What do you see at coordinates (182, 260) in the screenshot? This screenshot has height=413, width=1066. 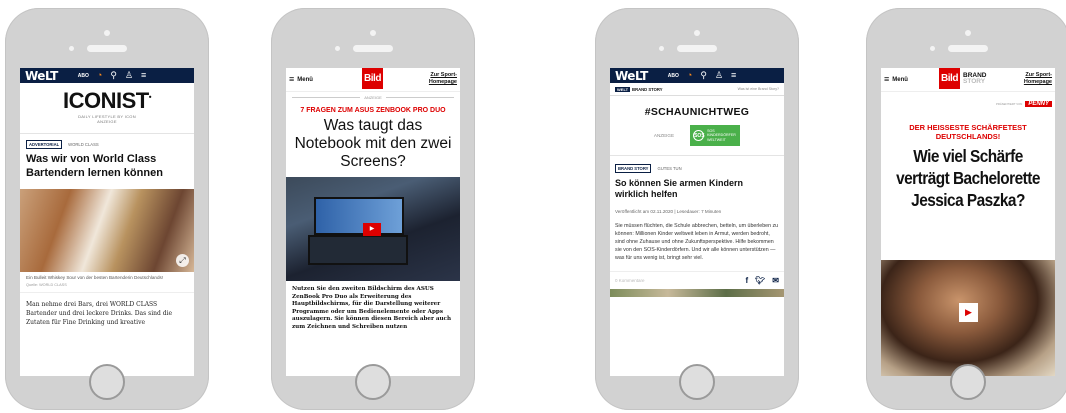 I see `expand-icon: ⤢` at bounding box center [182, 260].